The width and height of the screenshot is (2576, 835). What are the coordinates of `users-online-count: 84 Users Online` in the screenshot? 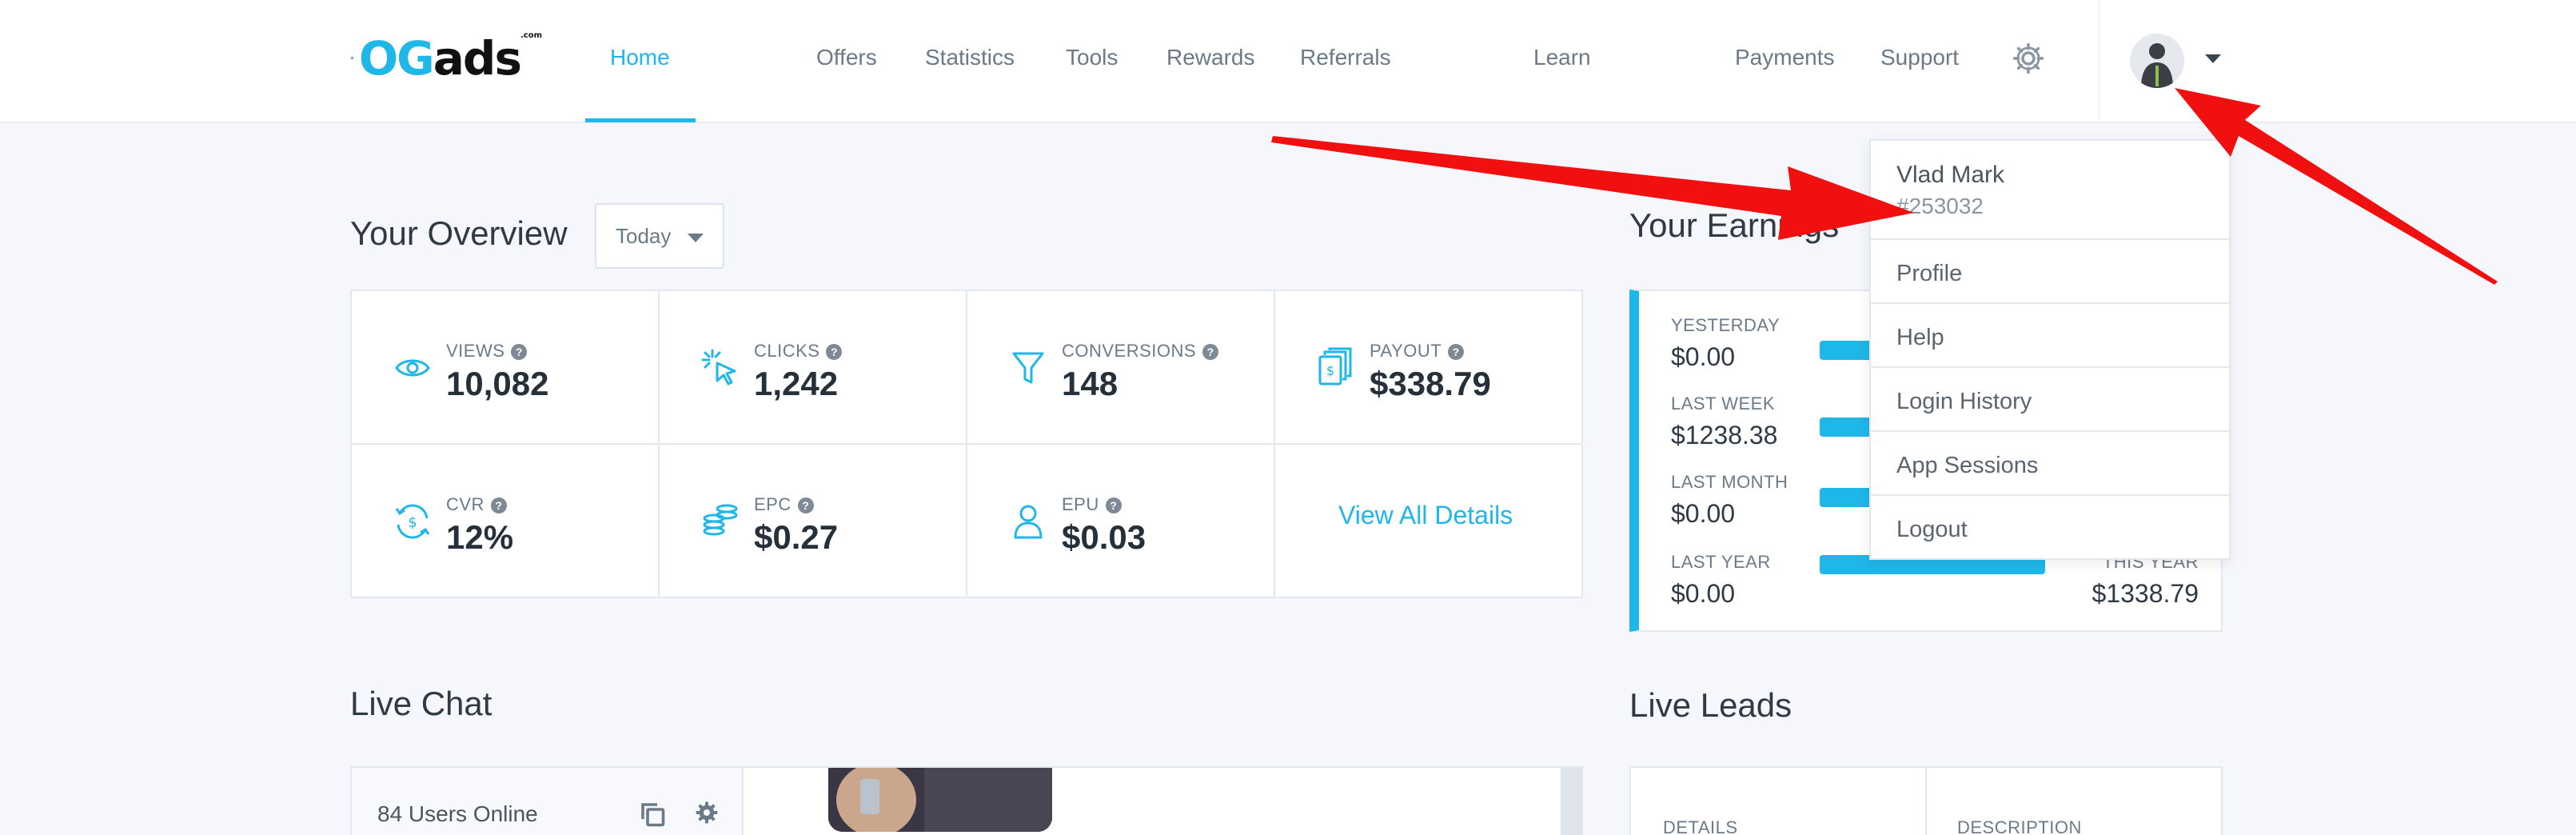 It's located at (458, 813).